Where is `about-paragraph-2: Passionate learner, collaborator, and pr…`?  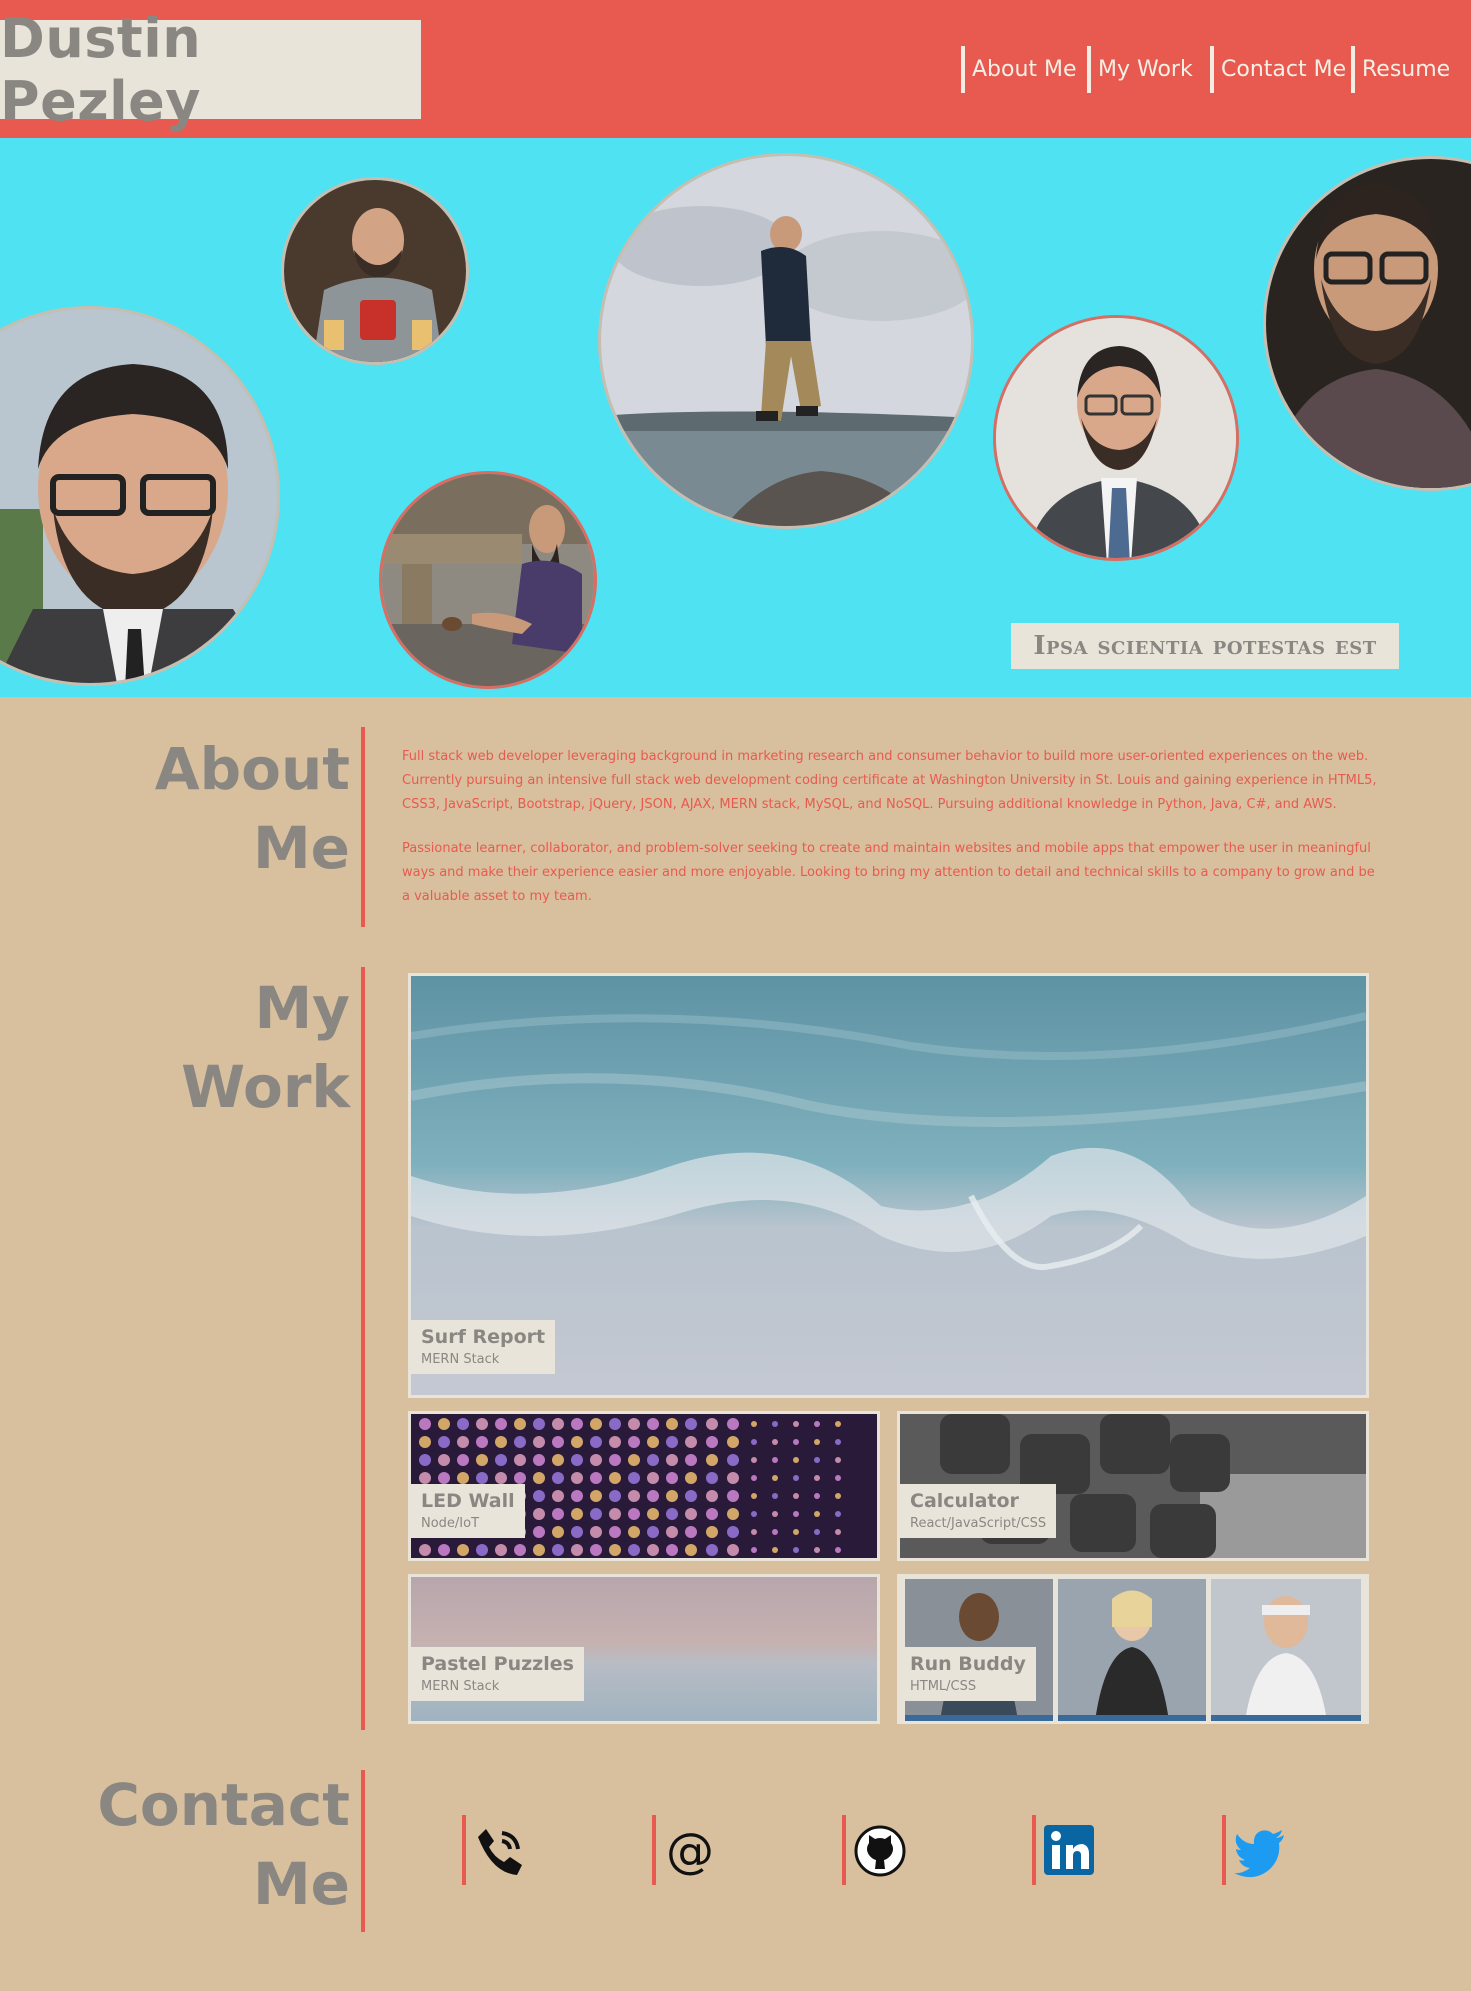 about-paragraph-2: Passionate learner, collaborator, and pr… is located at coordinates (888, 872).